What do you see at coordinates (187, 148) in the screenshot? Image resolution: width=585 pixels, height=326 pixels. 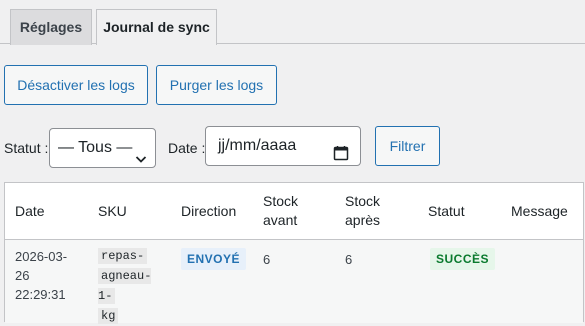 I see `date-filter-label: Date :` at bounding box center [187, 148].